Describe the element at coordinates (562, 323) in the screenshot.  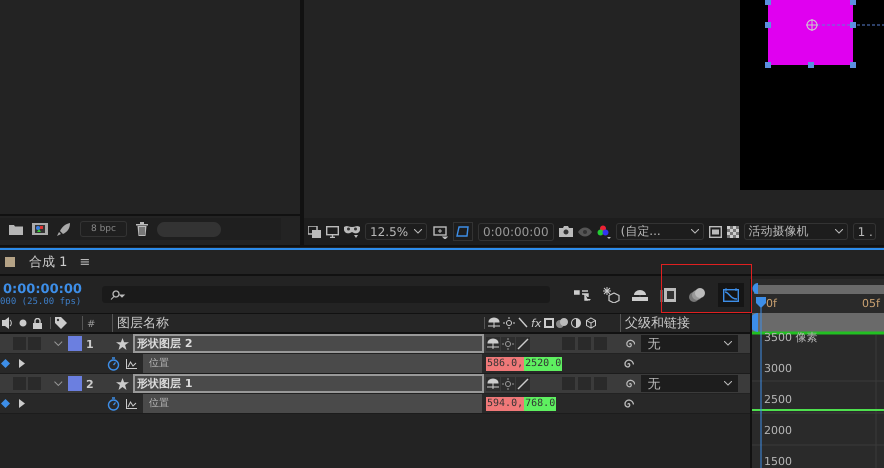
I see `motion-blur-column-icon` at that location.